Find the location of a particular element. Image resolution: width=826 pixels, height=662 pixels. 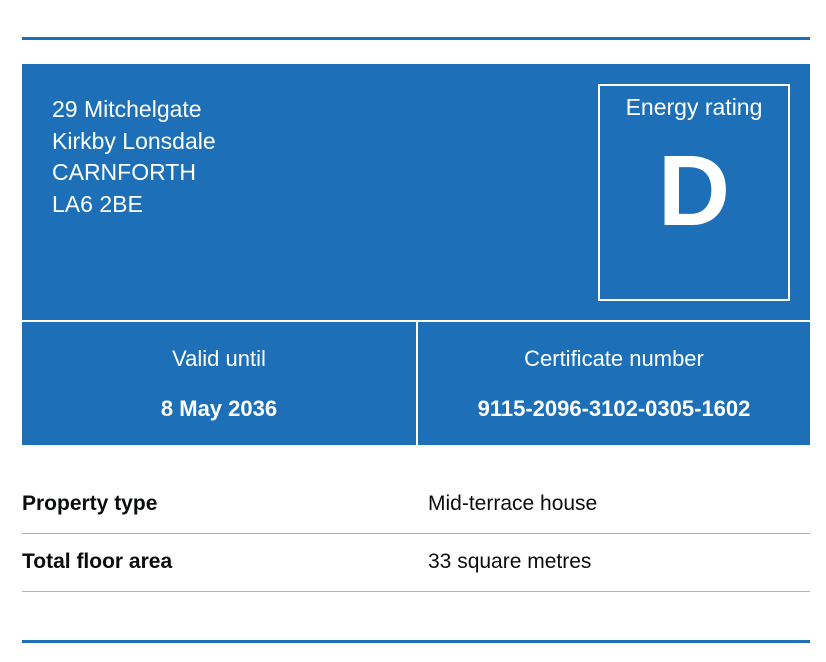

summary-value: 33 square metres is located at coordinates (510, 561).